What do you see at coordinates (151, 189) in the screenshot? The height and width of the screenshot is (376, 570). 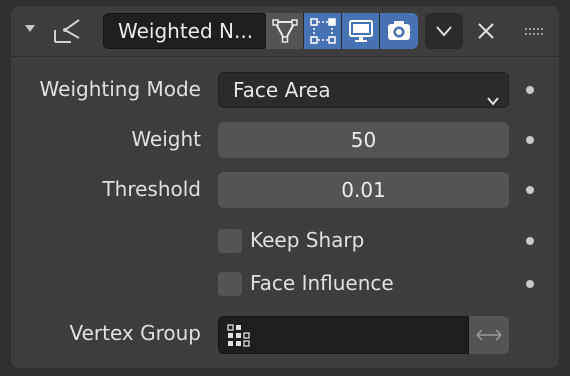 I see `threshold-label: Threshold` at bounding box center [151, 189].